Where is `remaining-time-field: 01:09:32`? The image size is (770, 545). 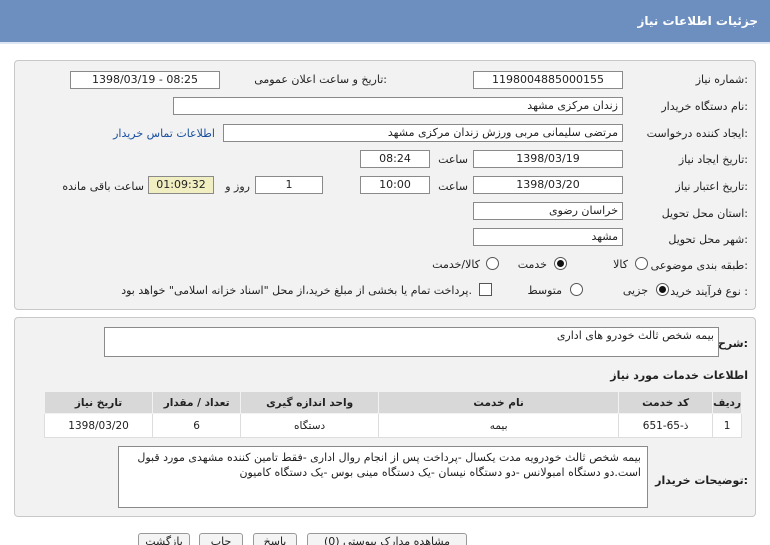
remaining-time-field: 01:09:32 is located at coordinates (181, 185).